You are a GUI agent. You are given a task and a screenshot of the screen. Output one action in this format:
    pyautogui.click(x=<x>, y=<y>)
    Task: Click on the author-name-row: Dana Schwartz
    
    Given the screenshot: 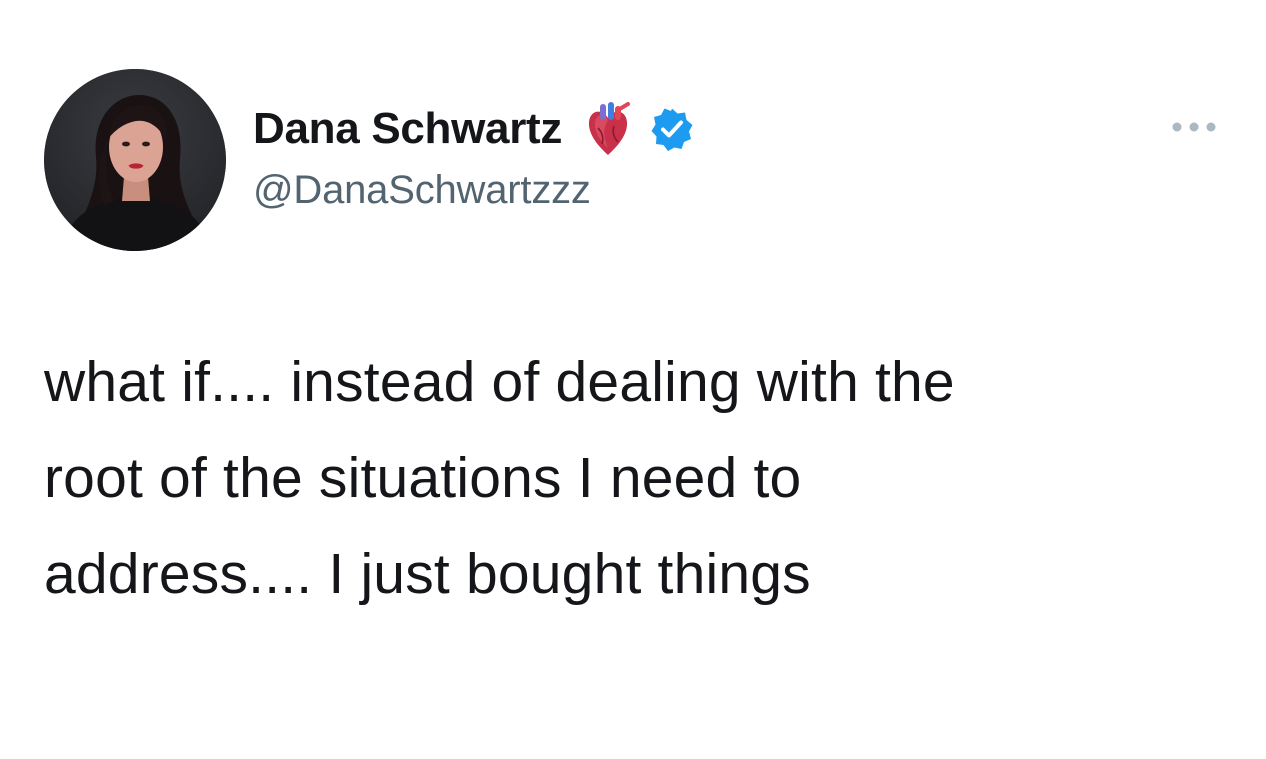 What is the action you would take?
    pyautogui.click(x=473, y=129)
    